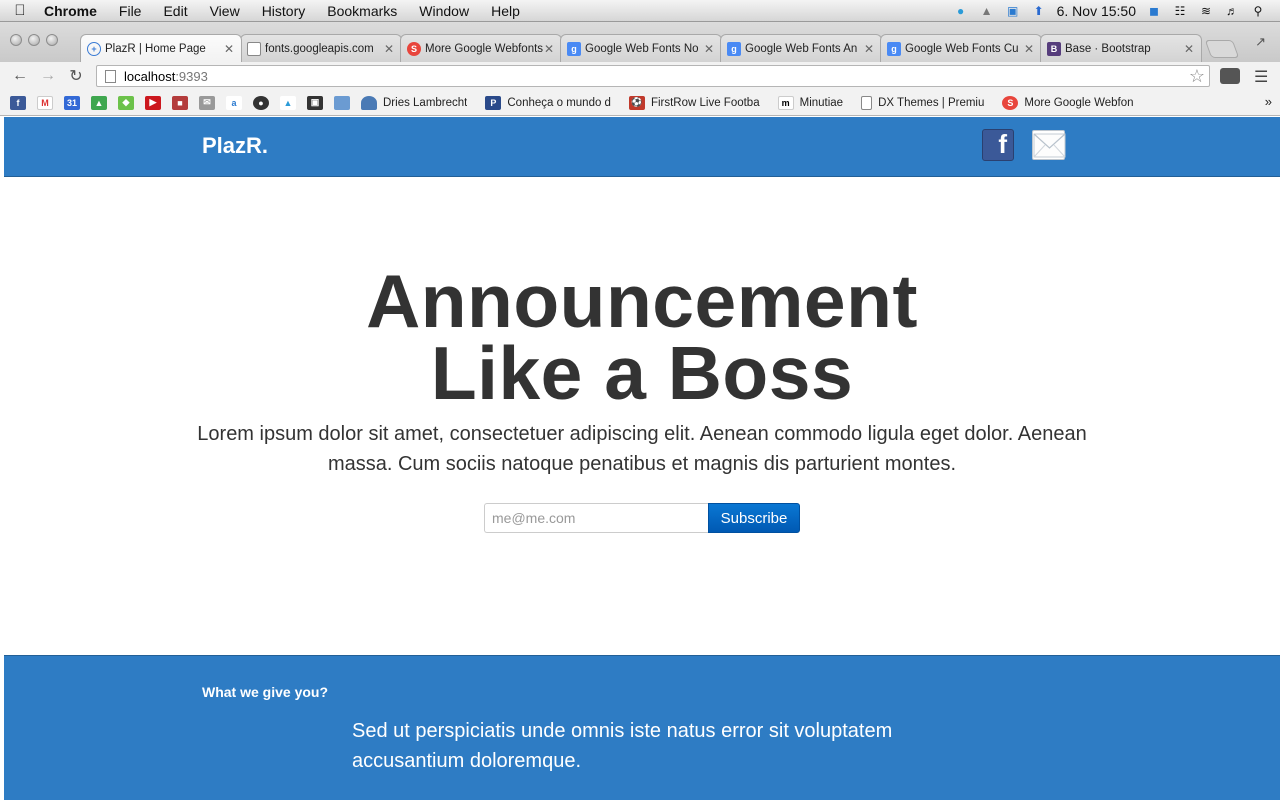 The image size is (1280, 800). What do you see at coordinates (961, 48) in the screenshot?
I see `tab-google-web-fonts-3: g Google Web Fonts Cu ✕` at bounding box center [961, 48].